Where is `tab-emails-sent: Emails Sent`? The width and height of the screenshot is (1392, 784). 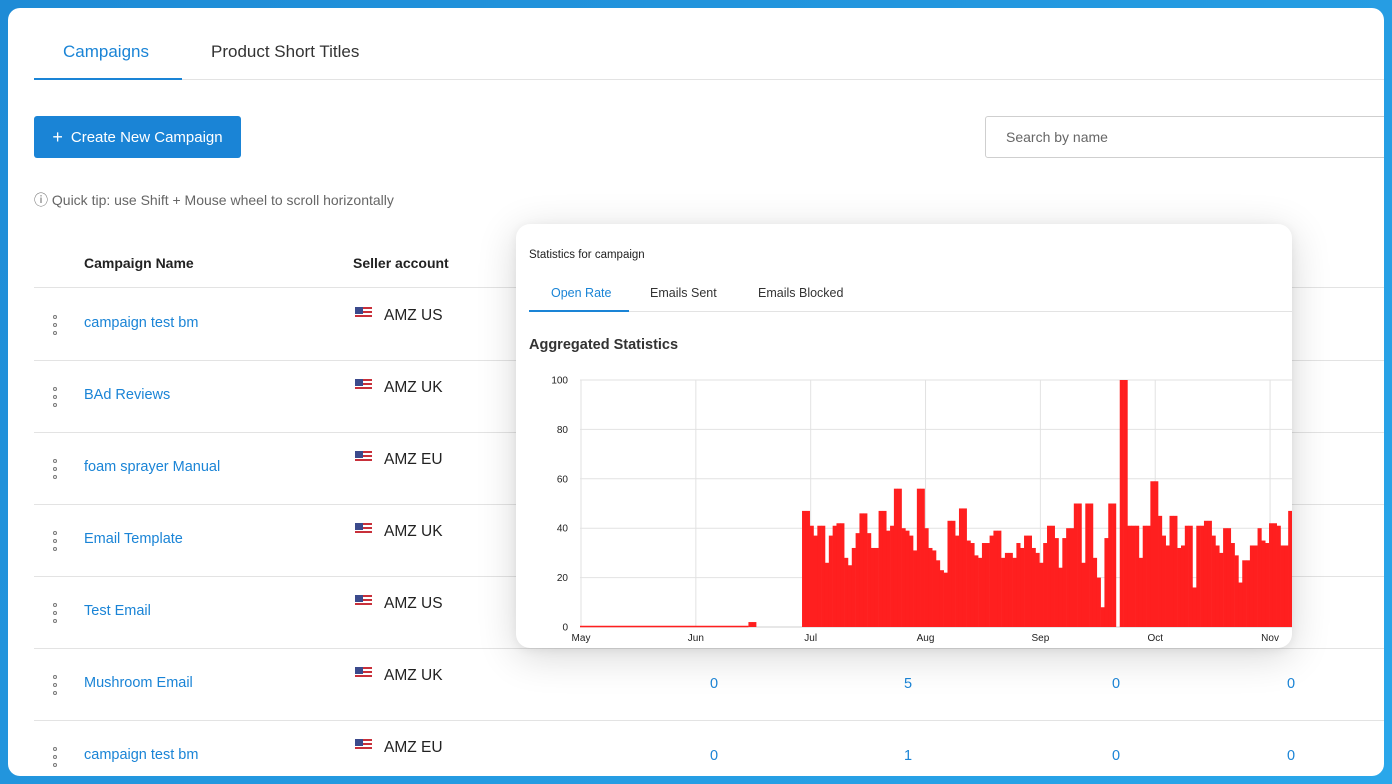
tab-emails-sent: Emails Sent is located at coordinates (683, 293).